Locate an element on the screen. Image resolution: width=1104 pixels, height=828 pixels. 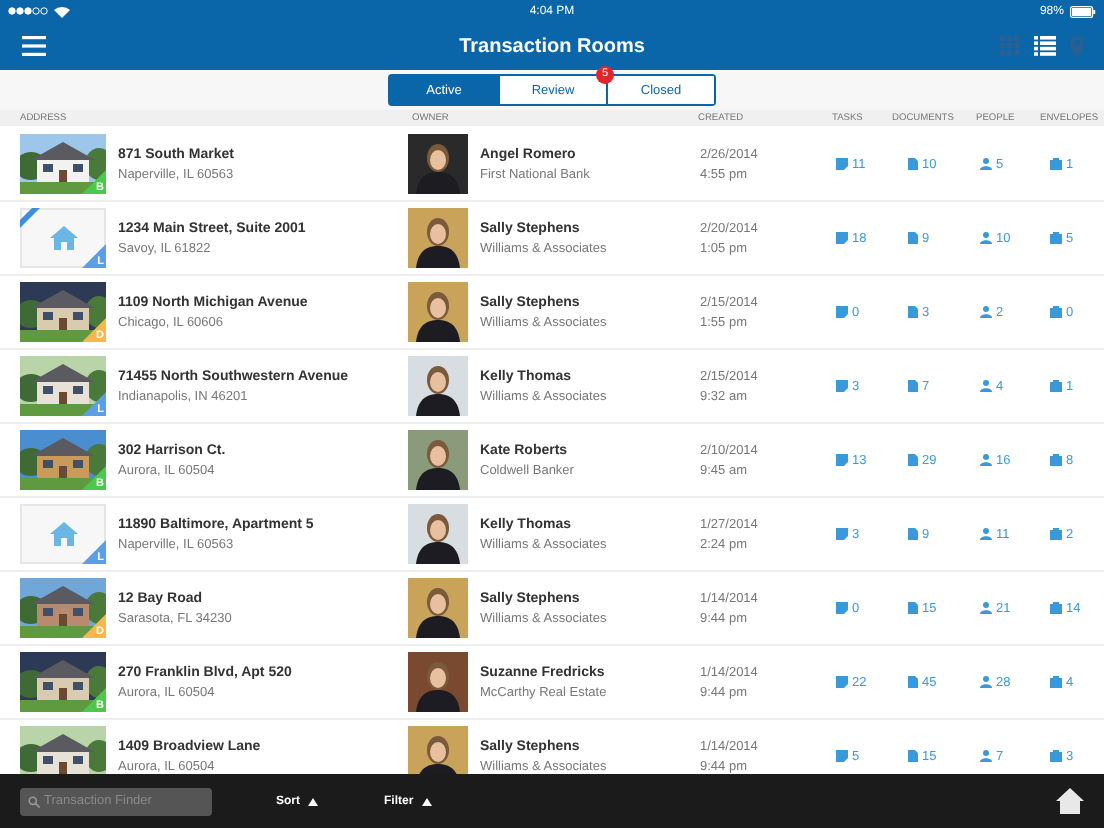
screen-title: Transaction Rooms is located at coordinates (552, 46).